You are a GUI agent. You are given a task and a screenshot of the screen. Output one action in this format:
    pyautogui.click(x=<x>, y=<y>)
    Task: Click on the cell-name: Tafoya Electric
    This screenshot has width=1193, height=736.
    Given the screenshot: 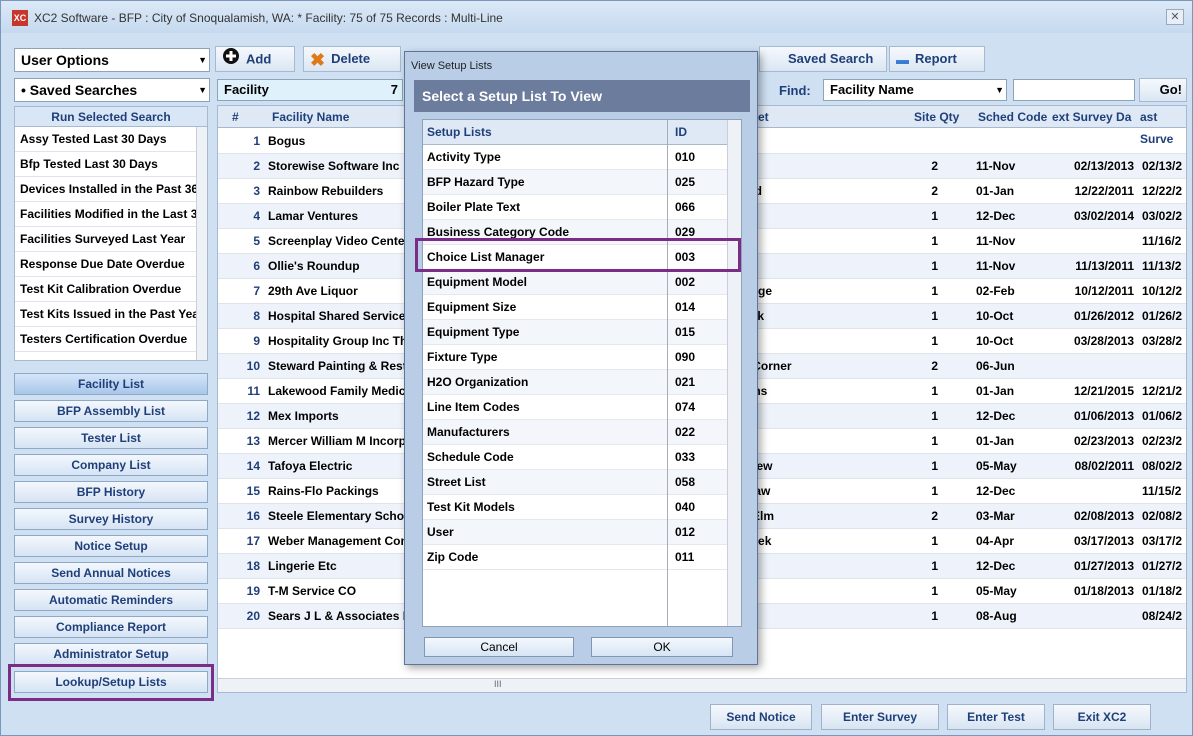 What is the action you would take?
    pyautogui.click(x=310, y=466)
    